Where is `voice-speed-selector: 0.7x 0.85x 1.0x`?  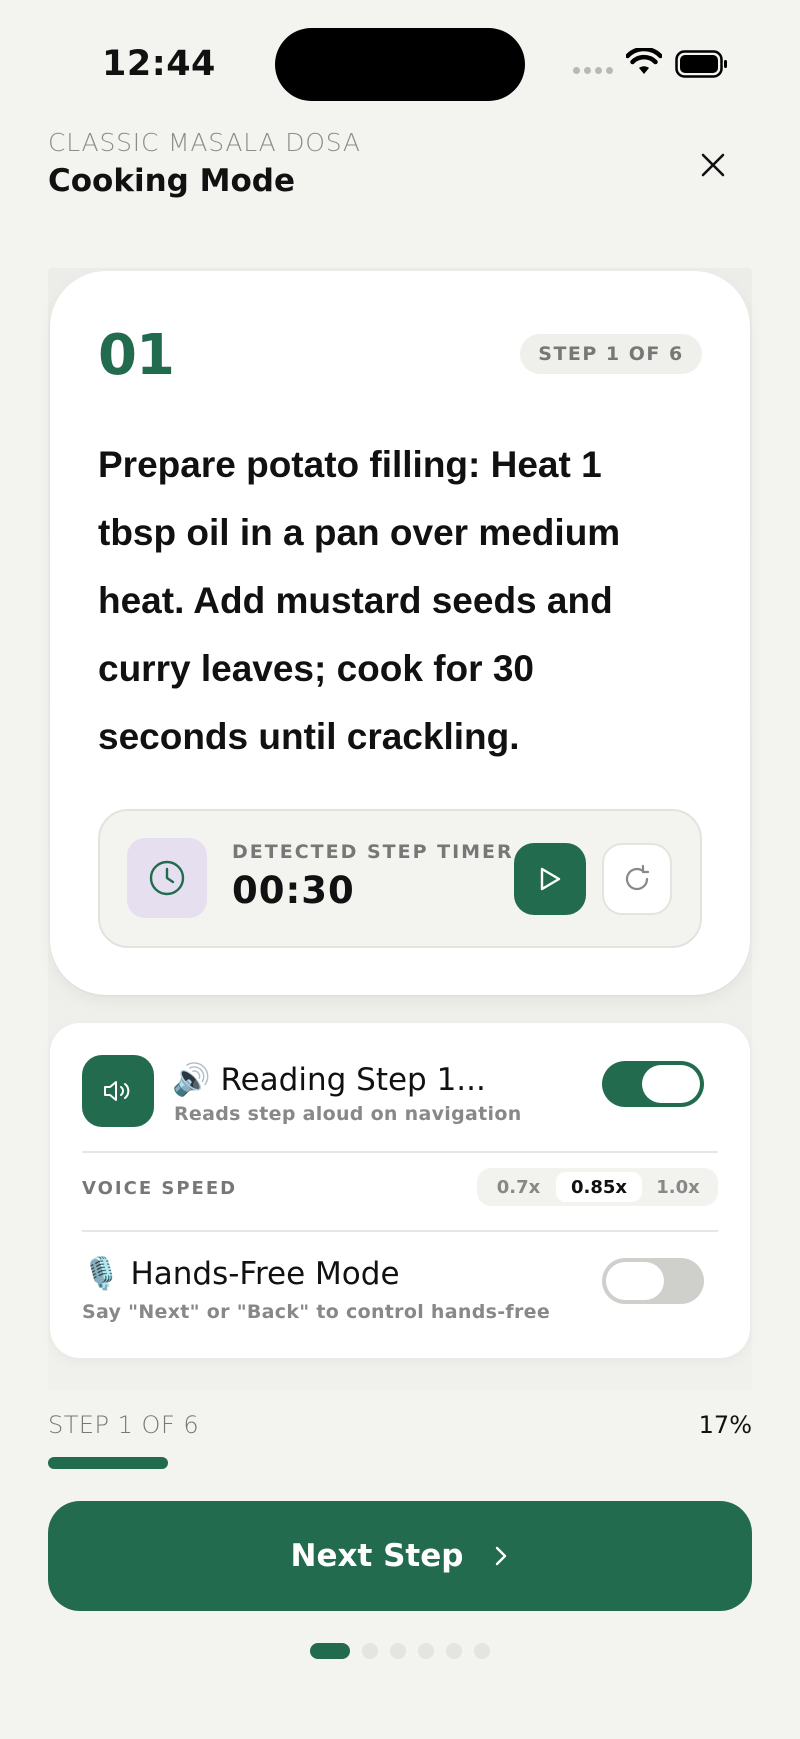
voice-speed-selector: 0.7x 0.85x 1.0x is located at coordinates (597, 1187).